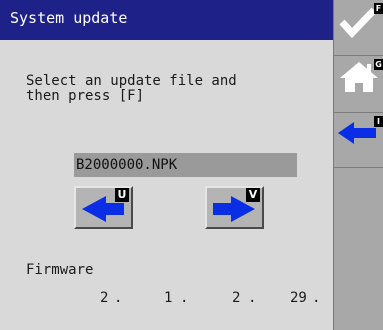 Image resolution: width=383 pixels, height=330 pixels. Describe the element at coordinates (378, 64) in the screenshot. I see `key-g-badge: G` at that location.